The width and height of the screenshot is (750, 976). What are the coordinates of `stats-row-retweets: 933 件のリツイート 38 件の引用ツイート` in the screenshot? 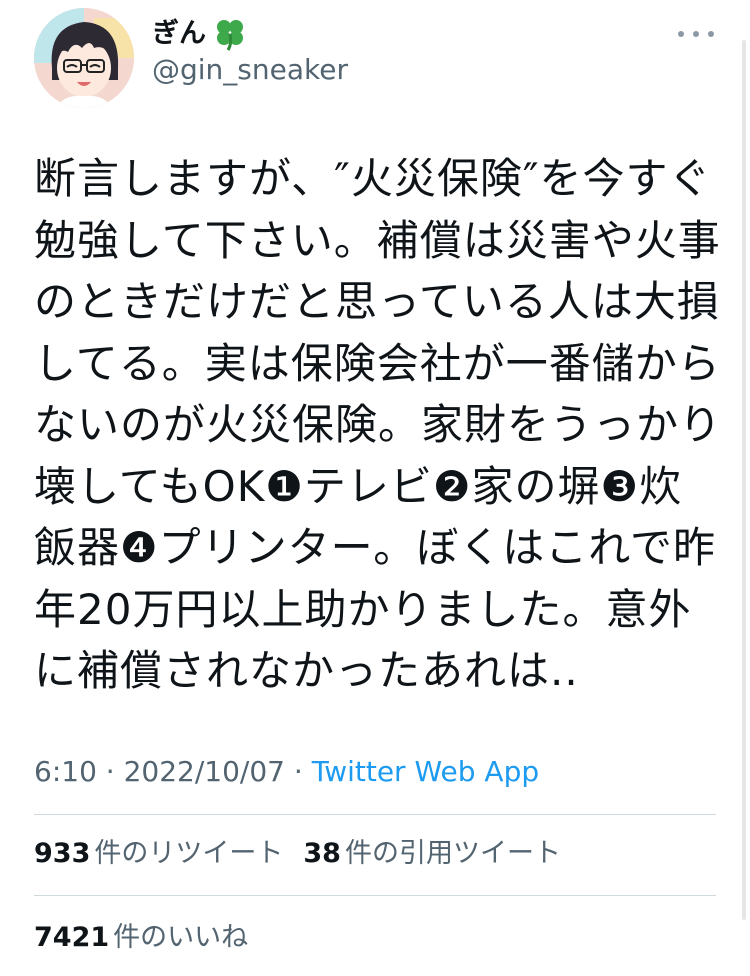 It's located at (307, 854).